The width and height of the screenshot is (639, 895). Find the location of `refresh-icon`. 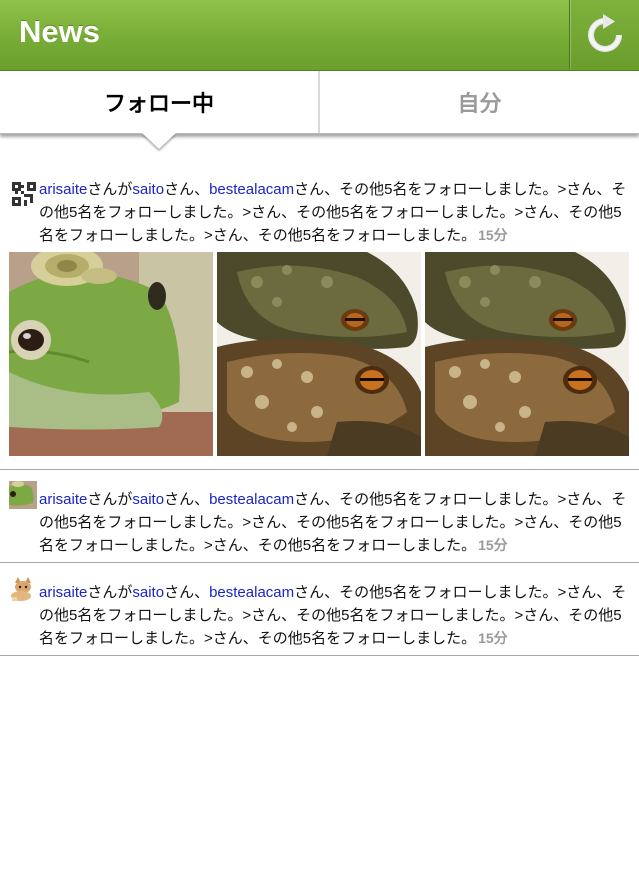

refresh-icon is located at coordinates (605, 32).